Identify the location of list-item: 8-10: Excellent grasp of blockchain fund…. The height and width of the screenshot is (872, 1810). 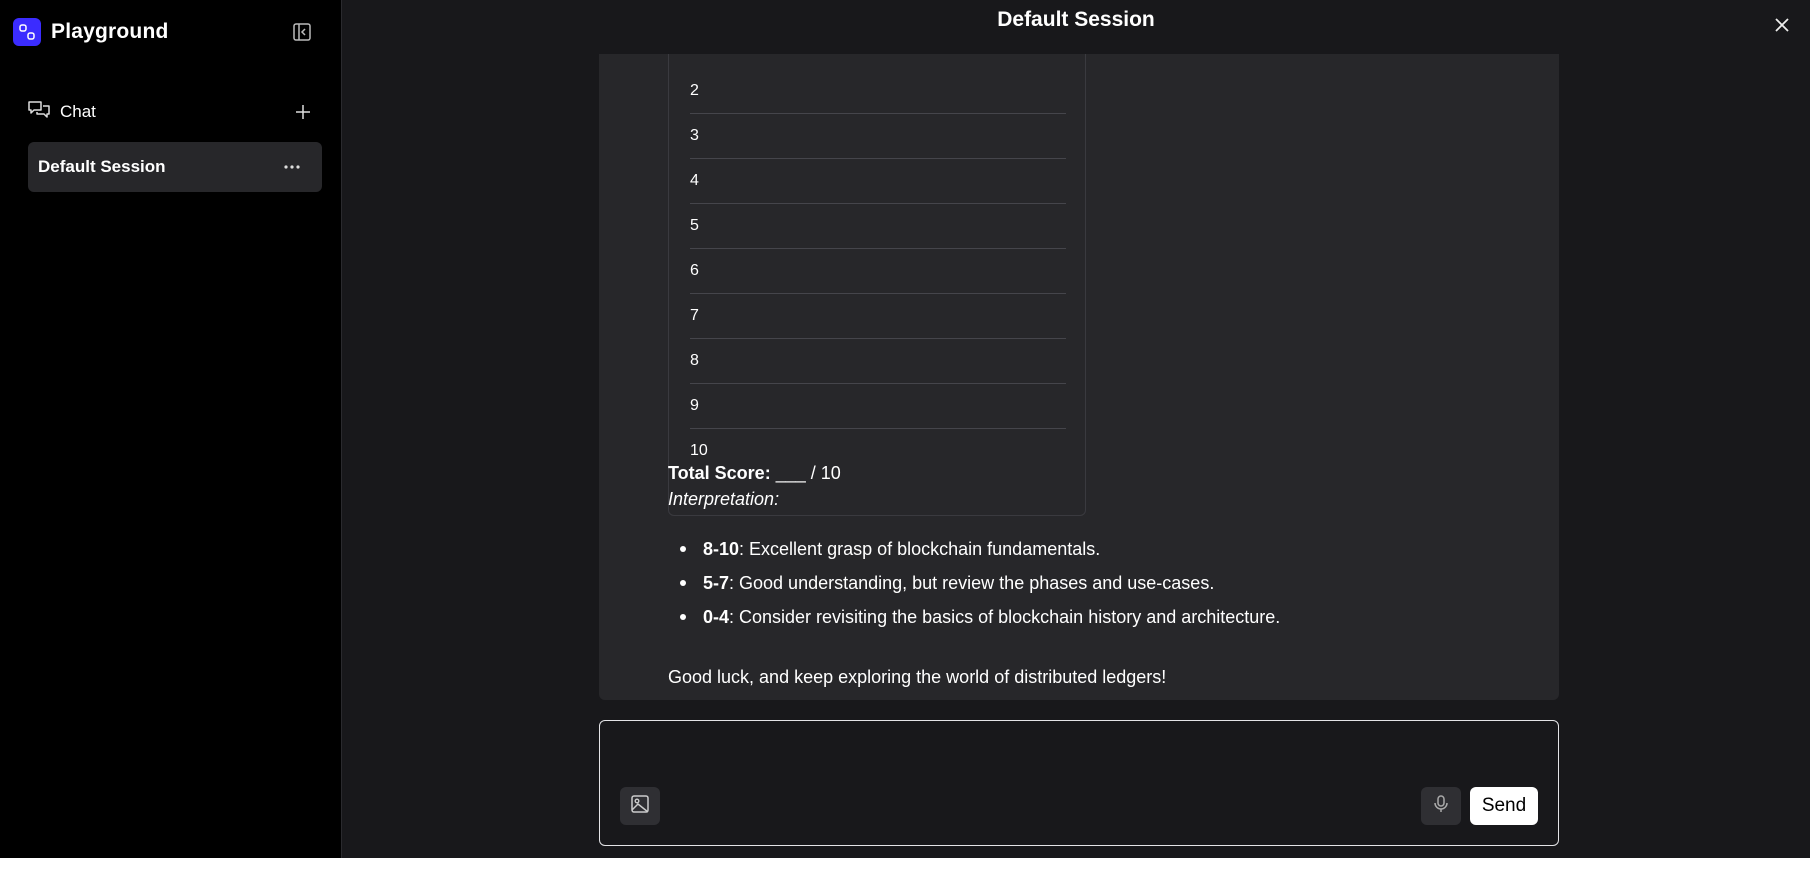
(974, 555).